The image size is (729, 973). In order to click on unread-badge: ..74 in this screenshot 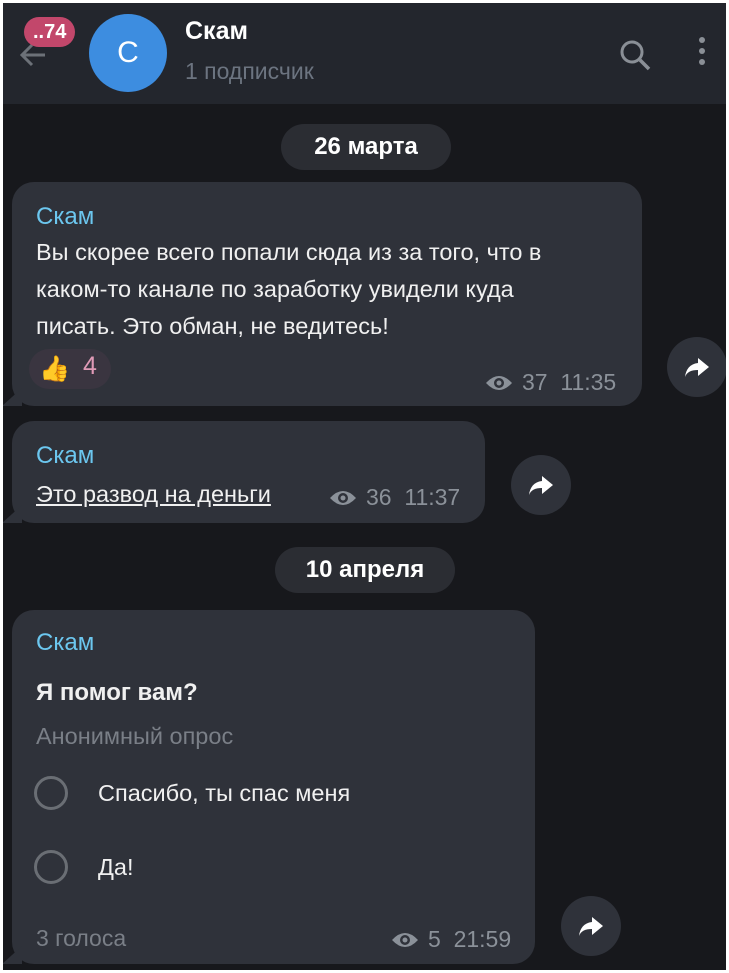, I will do `click(50, 32)`.